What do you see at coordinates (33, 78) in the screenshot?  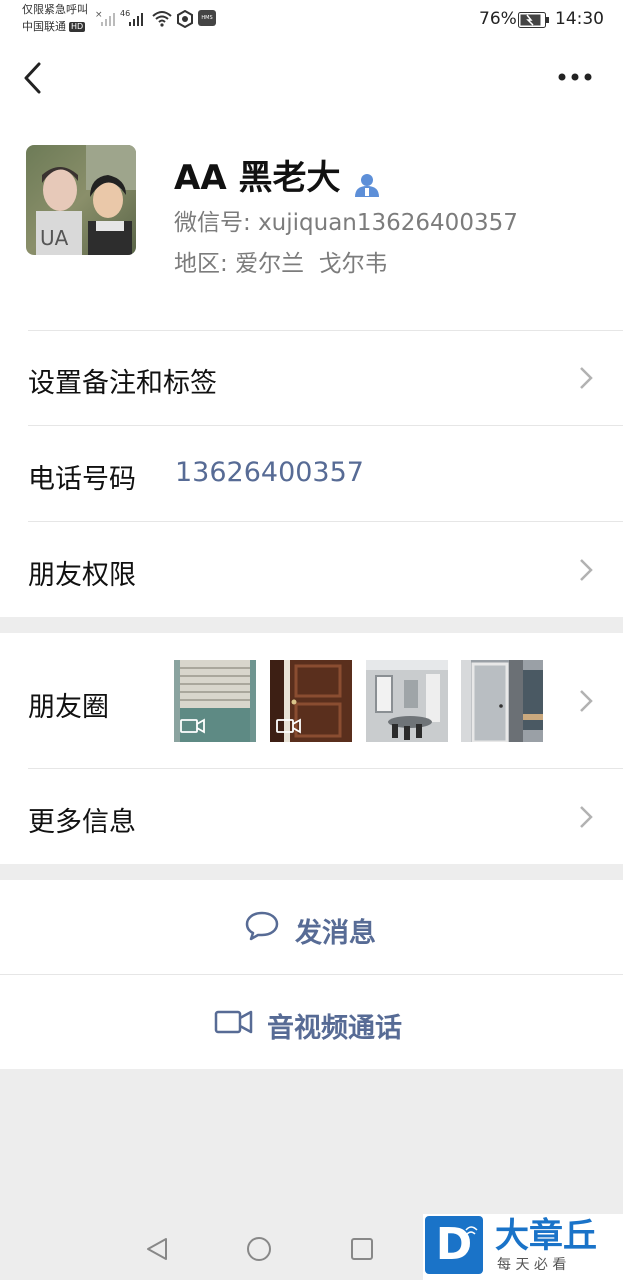 I see `back-arrow-icon` at bounding box center [33, 78].